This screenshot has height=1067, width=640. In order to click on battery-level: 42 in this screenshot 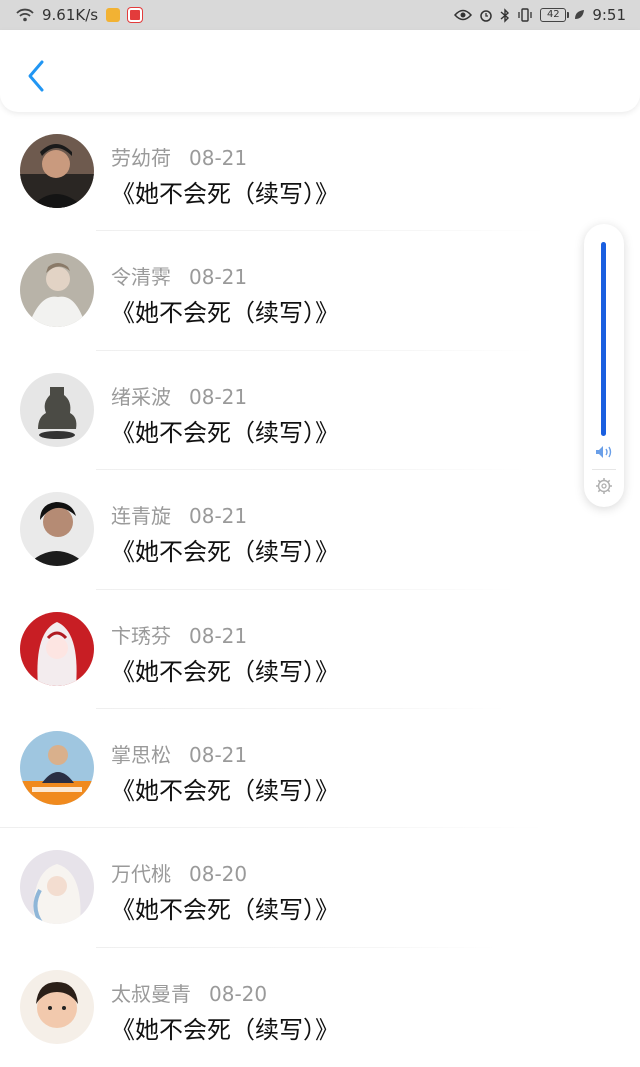, I will do `click(553, 14)`.